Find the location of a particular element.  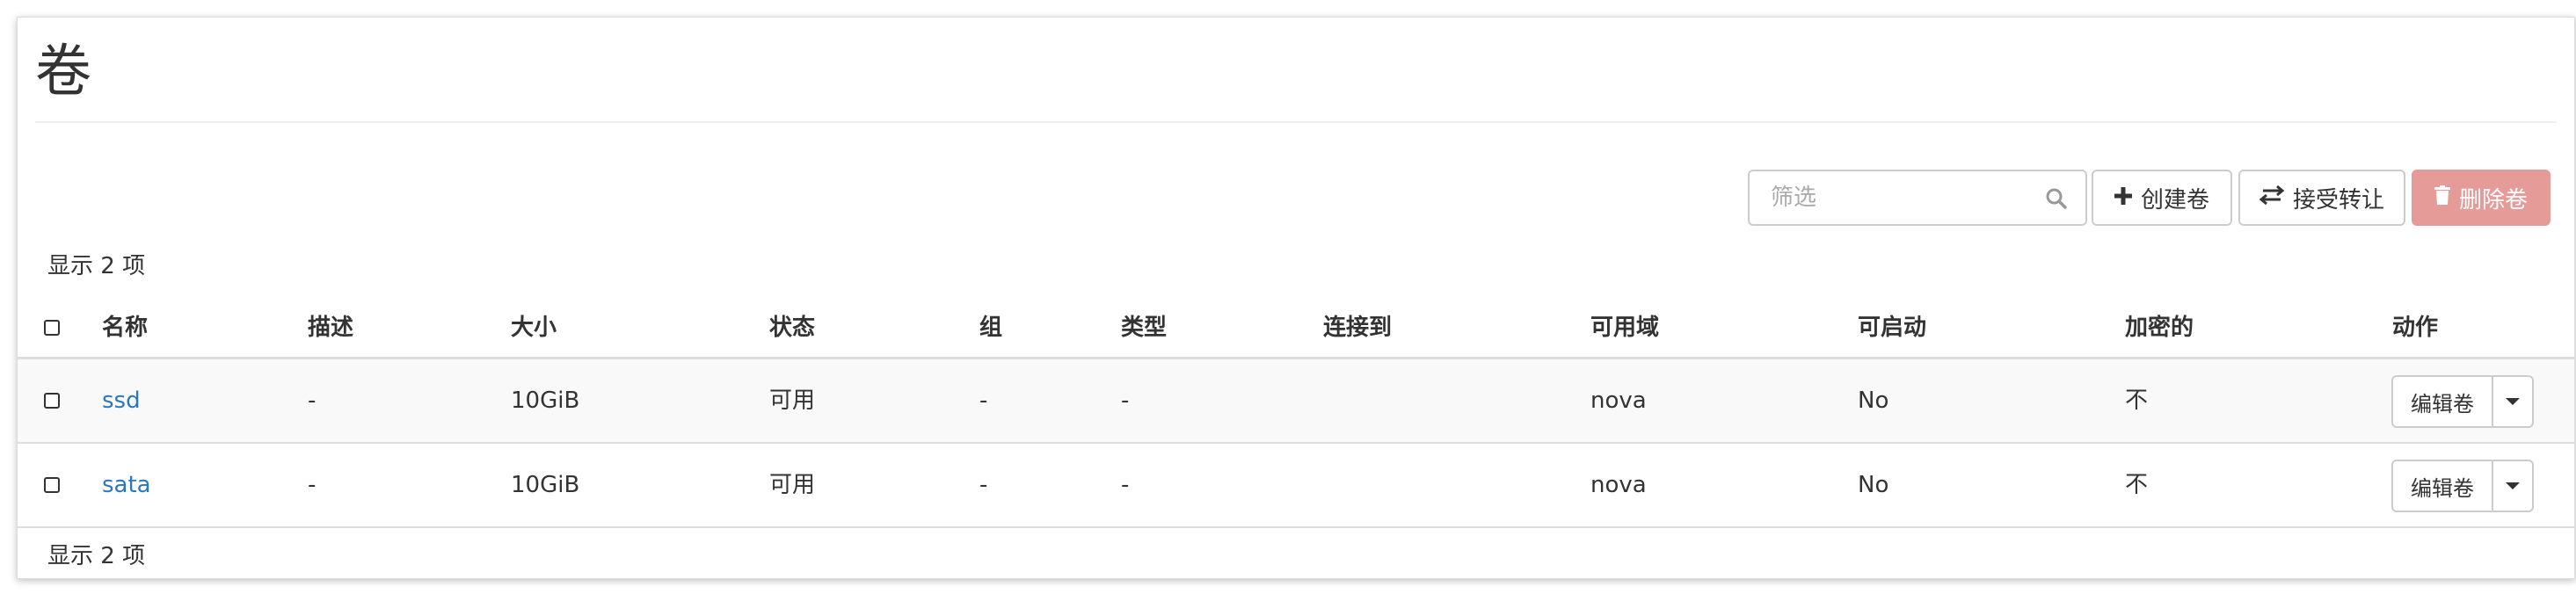

item-count-top: 显示 2 项 is located at coordinates (96, 266).